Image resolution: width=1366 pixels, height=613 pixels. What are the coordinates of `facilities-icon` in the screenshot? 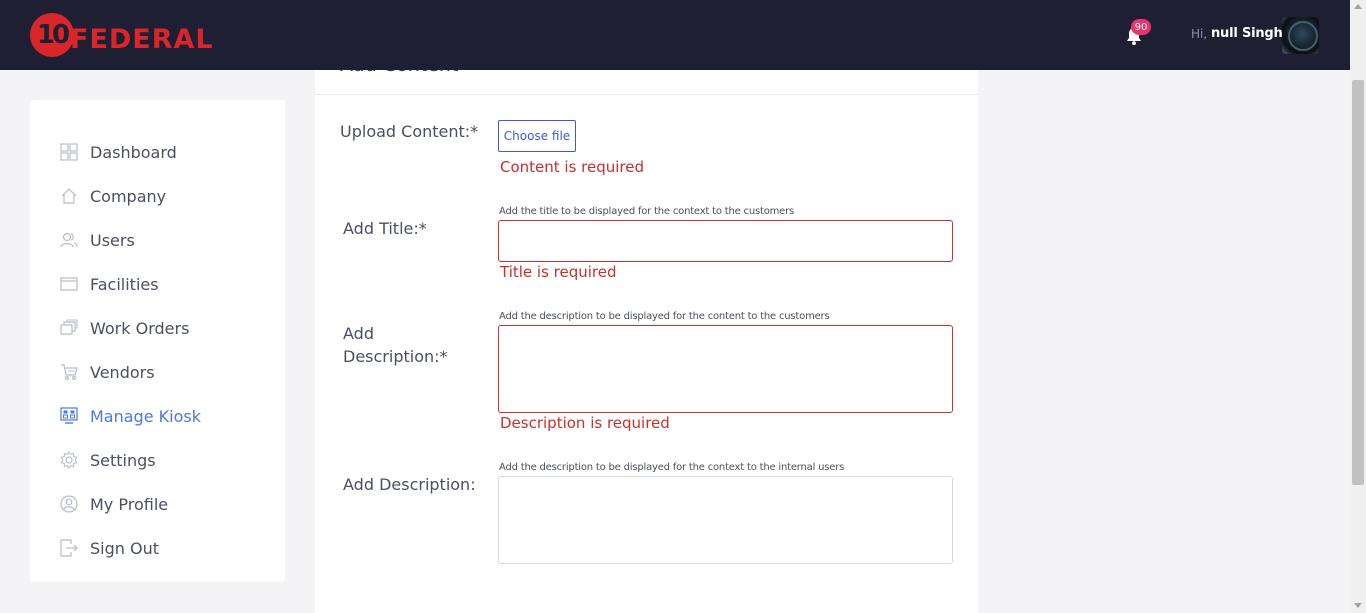 It's located at (69, 284).